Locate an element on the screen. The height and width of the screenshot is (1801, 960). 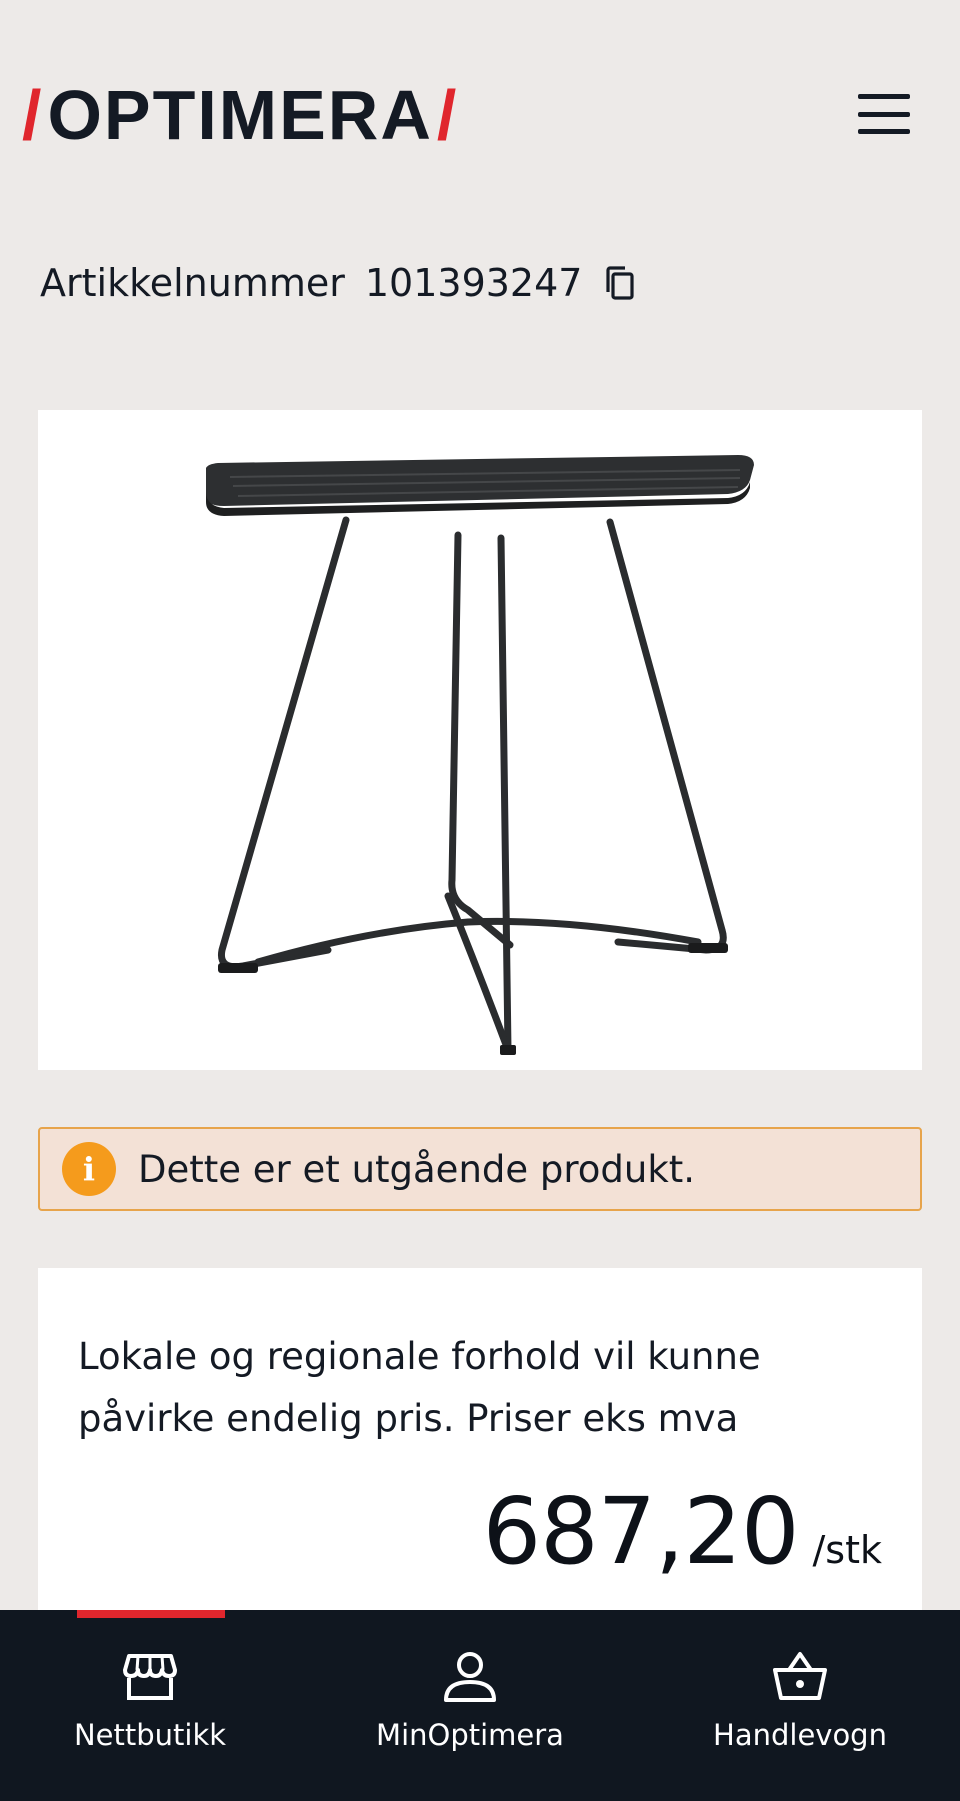
info-icon: i is located at coordinates (89, 1169).